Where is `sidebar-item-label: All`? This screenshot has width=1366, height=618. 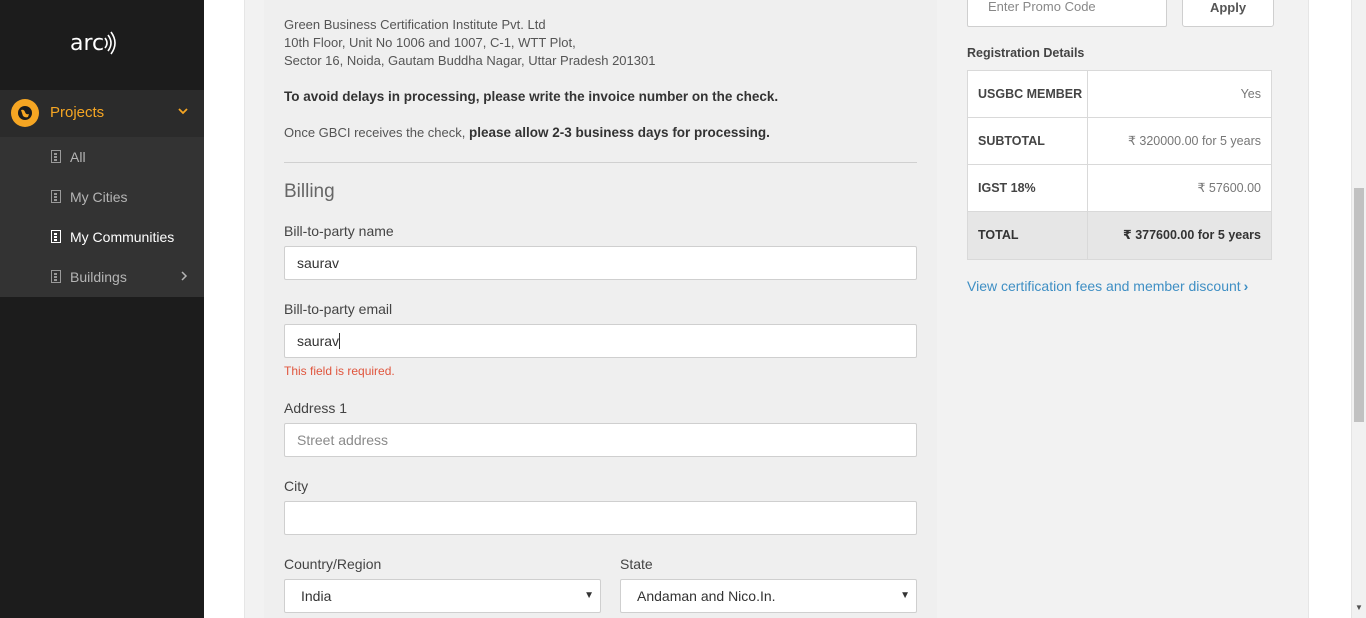
sidebar-item-label: All is located at coordinates (78, 157).